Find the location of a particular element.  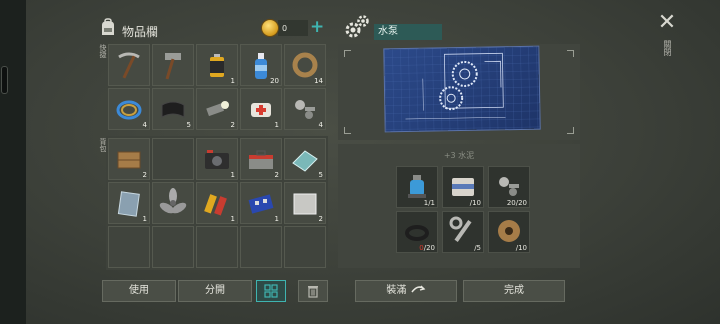

metal-plate-icon is located at coordinates (305, 204).